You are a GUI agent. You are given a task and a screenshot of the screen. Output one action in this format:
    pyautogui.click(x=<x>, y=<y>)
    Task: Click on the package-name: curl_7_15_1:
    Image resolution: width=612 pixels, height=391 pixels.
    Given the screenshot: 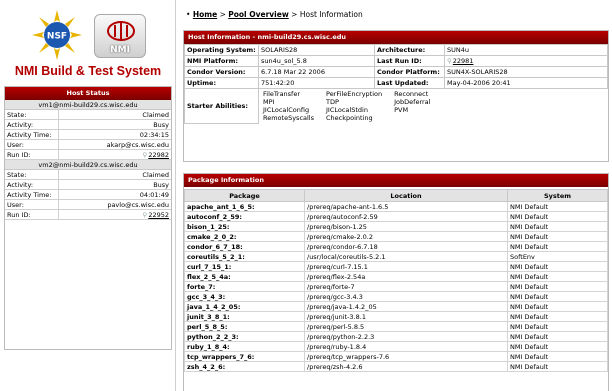 What is the action you would take?
    pyautogui.click(x=244, y=266)
    